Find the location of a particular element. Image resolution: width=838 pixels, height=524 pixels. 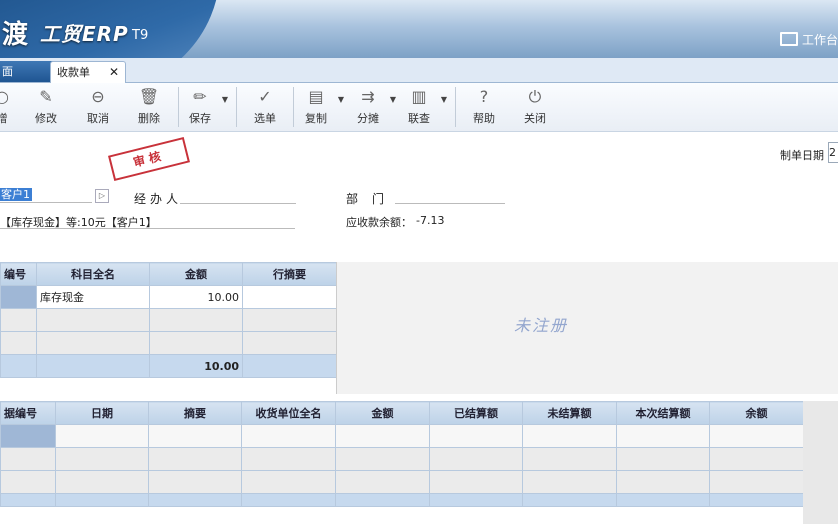

column-header-unsettled: 未结算额 is located at coordinates (569, 413).